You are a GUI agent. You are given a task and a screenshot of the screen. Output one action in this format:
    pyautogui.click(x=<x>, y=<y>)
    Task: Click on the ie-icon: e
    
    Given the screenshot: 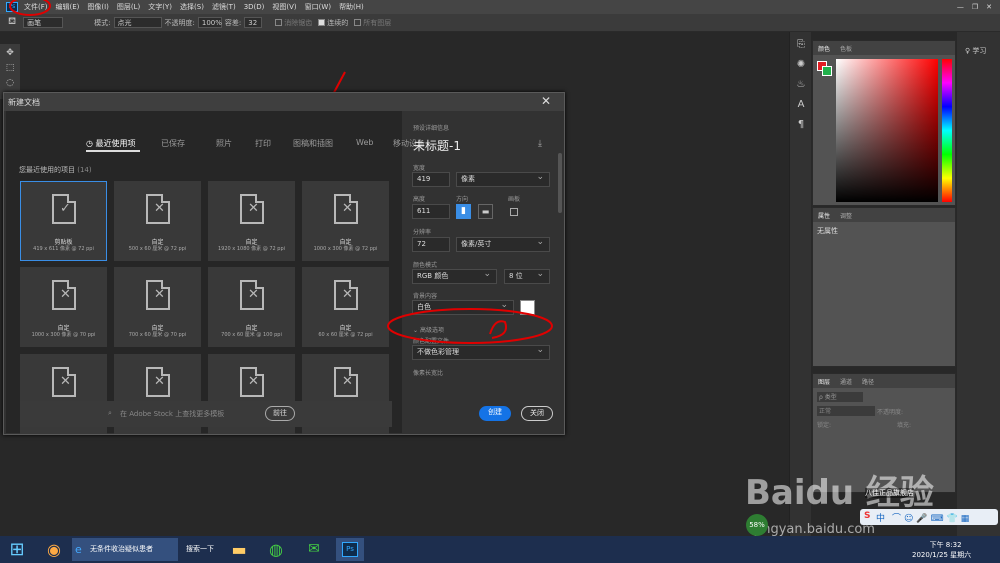 What is the action you would take?
    pyautogui.click(x=78, y=549)
    